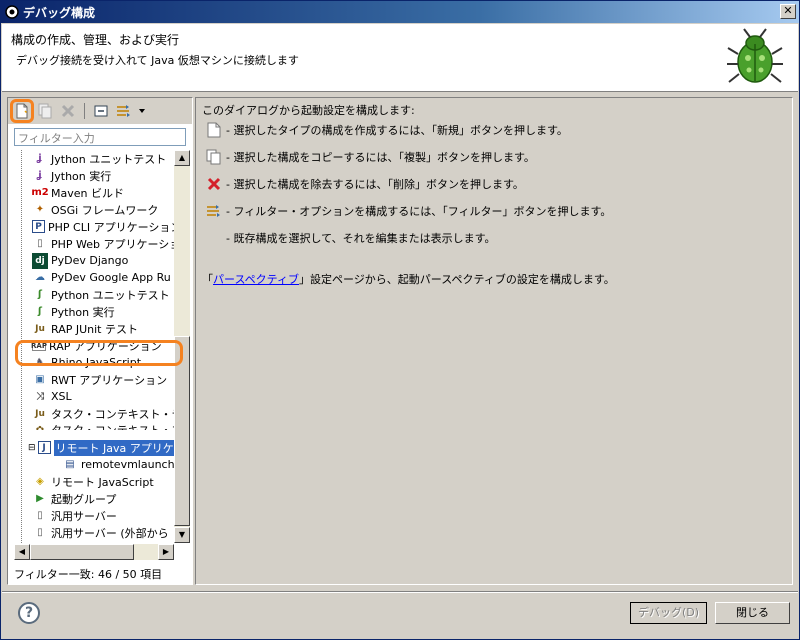 The height and width of the screenshot is (640, 800). Describe the element at coordinates (103, 426) in the screenshot. I see `tree-item-task-plugin: ✿ タスク・コンテキスト・プラグ` at that location.